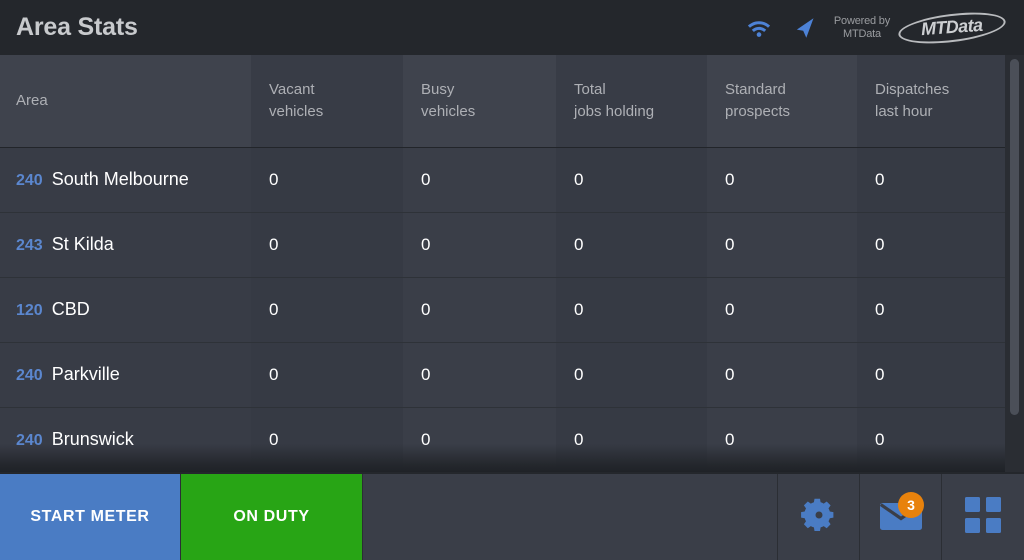 The image size is (1024, 560). I want to click on column-header-total-jobs-holding: Total jobs holding, so click(631, 101).